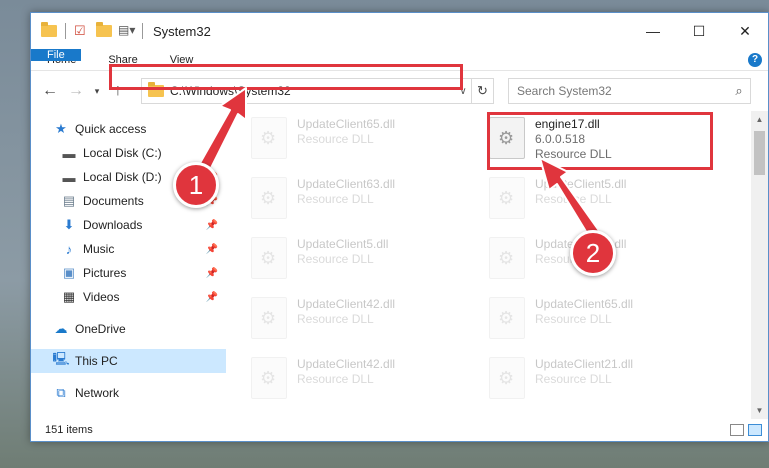 The width and height of the screenshot is (769, 468). Describe the element at coordinates (593, 253) in the screenshot. I see `step-2-badge: 2` at that location.